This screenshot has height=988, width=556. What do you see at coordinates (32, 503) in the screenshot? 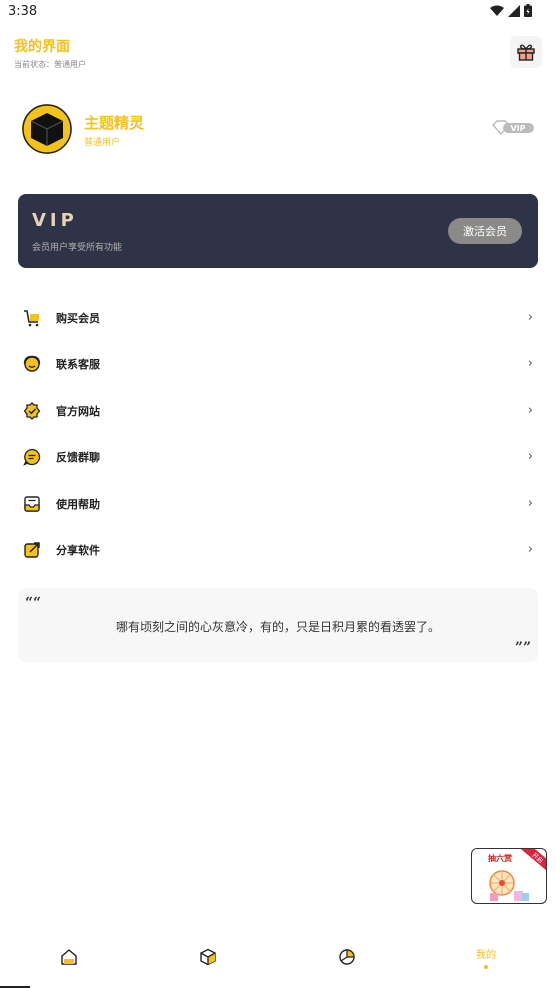
I see `inbox-help-icon` at bounding box center [32, 503].